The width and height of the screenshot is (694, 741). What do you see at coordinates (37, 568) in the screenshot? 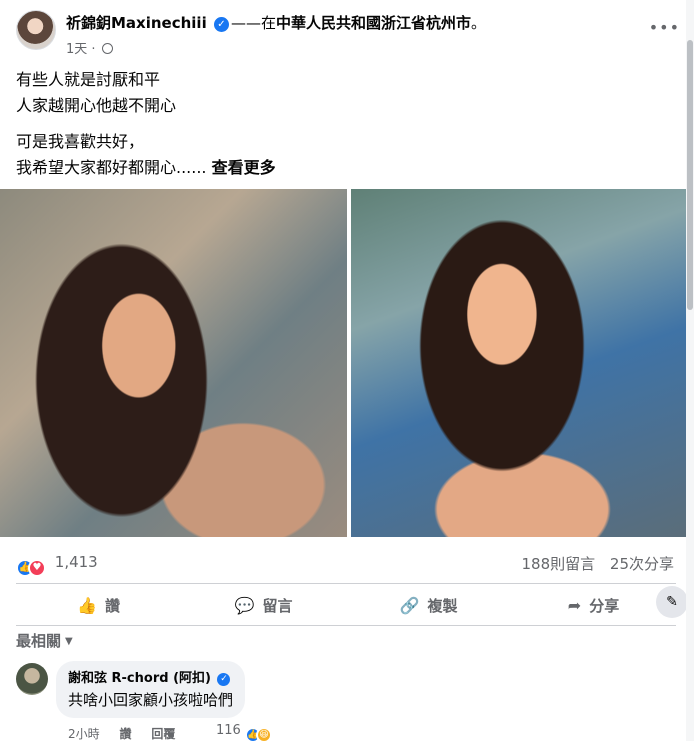
I see `heart-icon: ♥` at bounding box center [37, 568].